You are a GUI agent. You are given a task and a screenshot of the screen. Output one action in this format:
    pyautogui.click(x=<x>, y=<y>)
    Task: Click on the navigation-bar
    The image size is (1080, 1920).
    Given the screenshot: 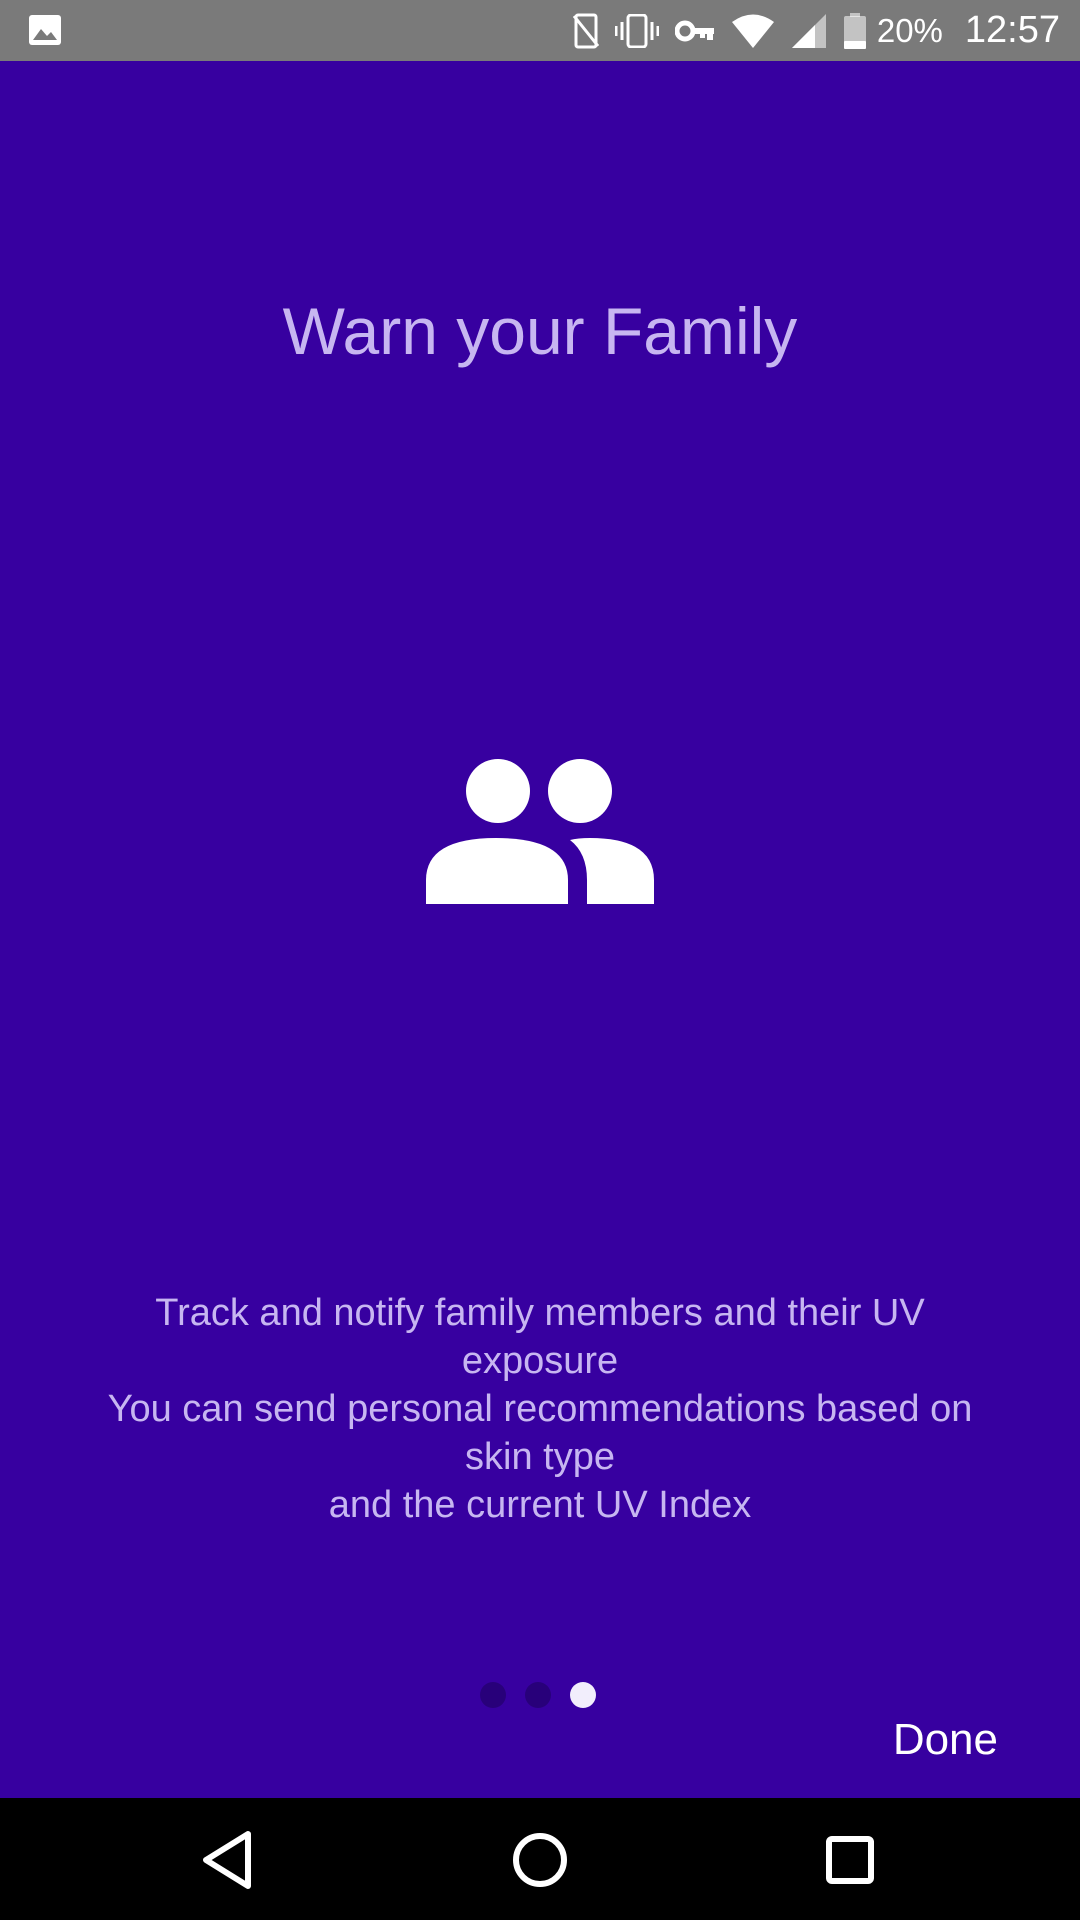 What is the action you would take?
    pyautogui.click(x=540, y=1859)
    